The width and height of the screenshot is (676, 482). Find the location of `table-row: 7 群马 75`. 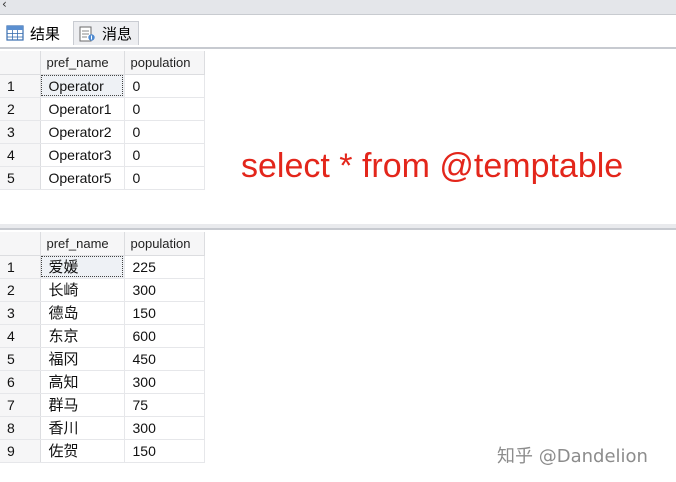

table-row: 7 群马 75 is located at coordinates (102, 405).